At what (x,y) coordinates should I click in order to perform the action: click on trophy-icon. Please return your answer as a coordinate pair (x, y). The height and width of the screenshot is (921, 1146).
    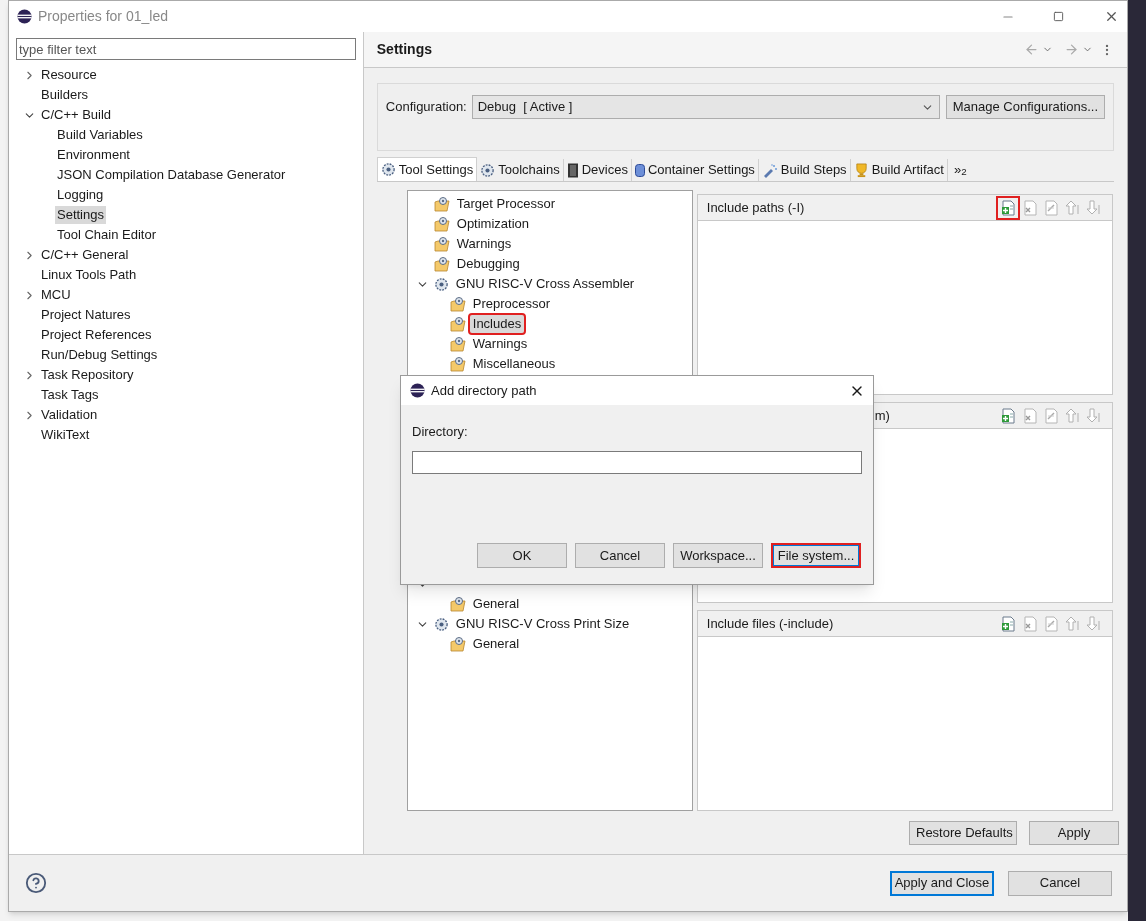
    Looking at the image, I should click on (861, 170).